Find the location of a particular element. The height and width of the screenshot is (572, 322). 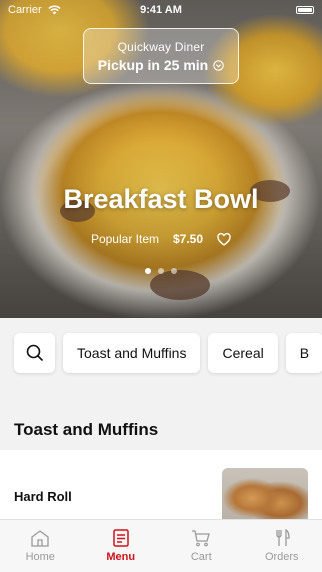

tab-label-home: Home is located at coordinates (40, 557).